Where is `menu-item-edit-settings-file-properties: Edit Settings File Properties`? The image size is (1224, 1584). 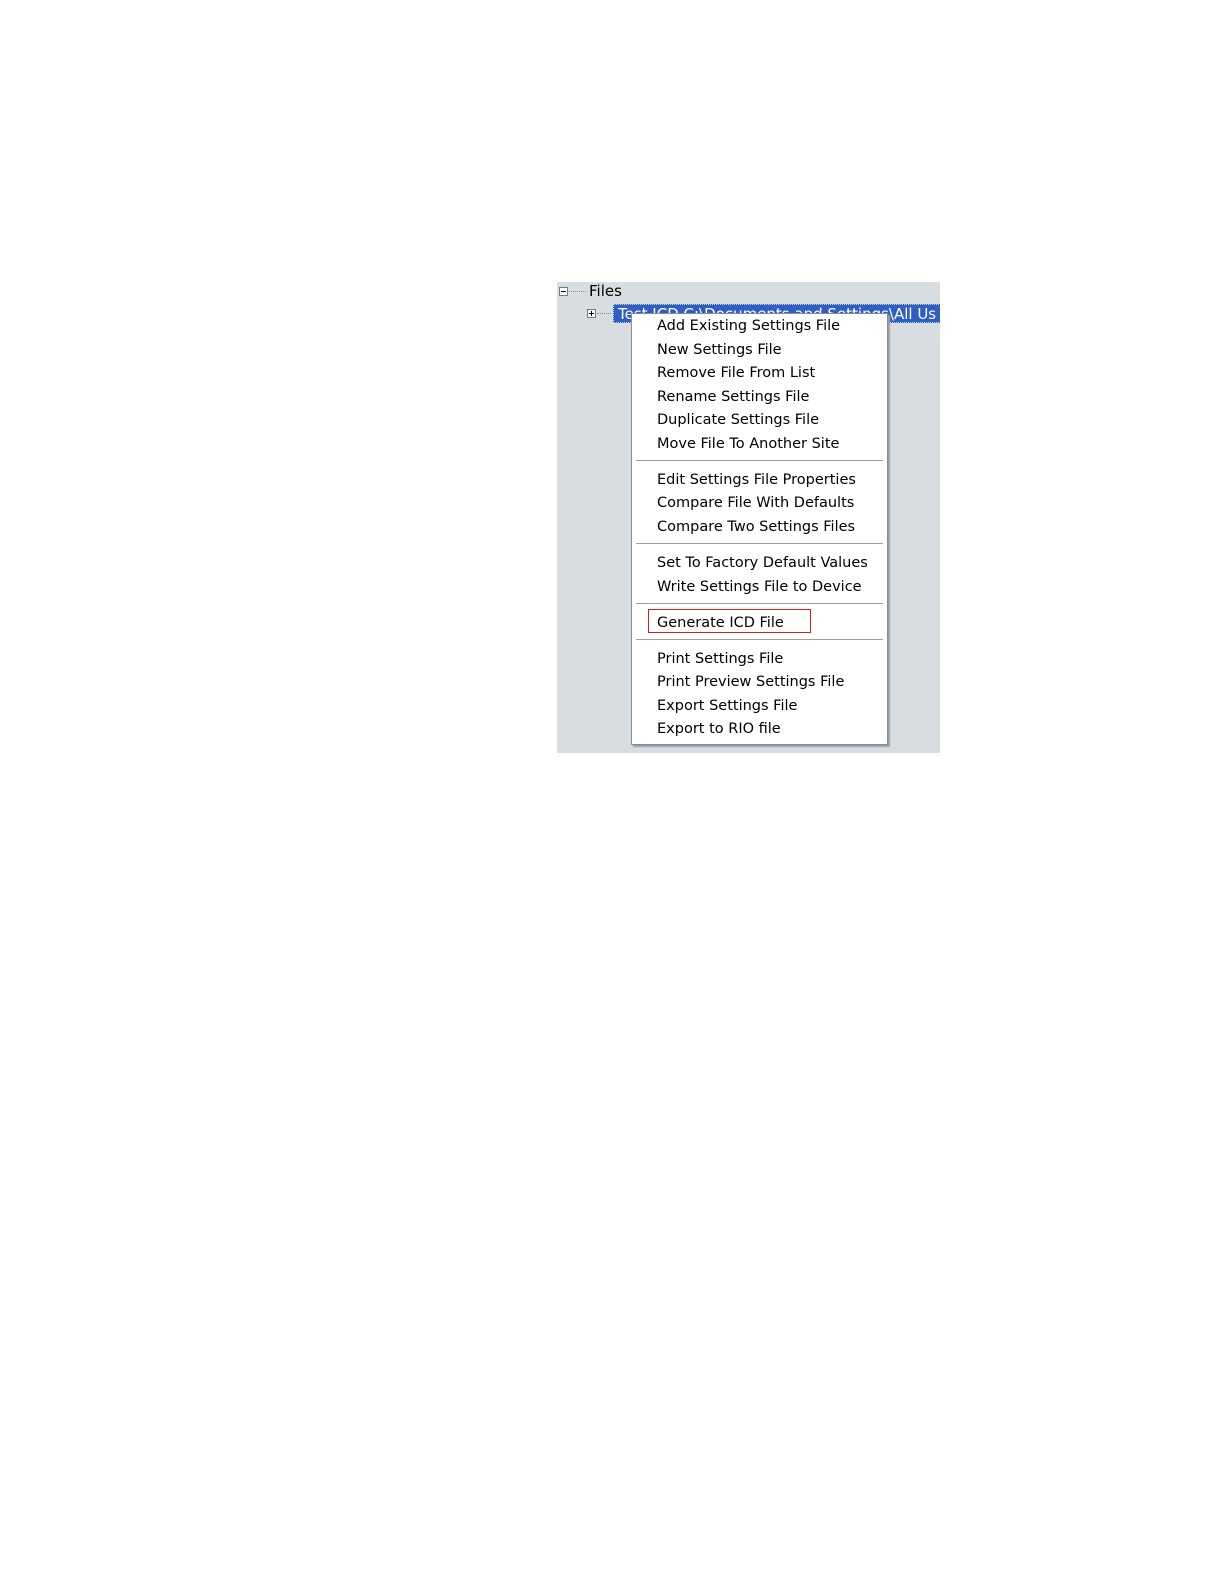 menu-item-edit-settings-file-properties: Edit Settings File Properties is located at coordinates (756, 480).